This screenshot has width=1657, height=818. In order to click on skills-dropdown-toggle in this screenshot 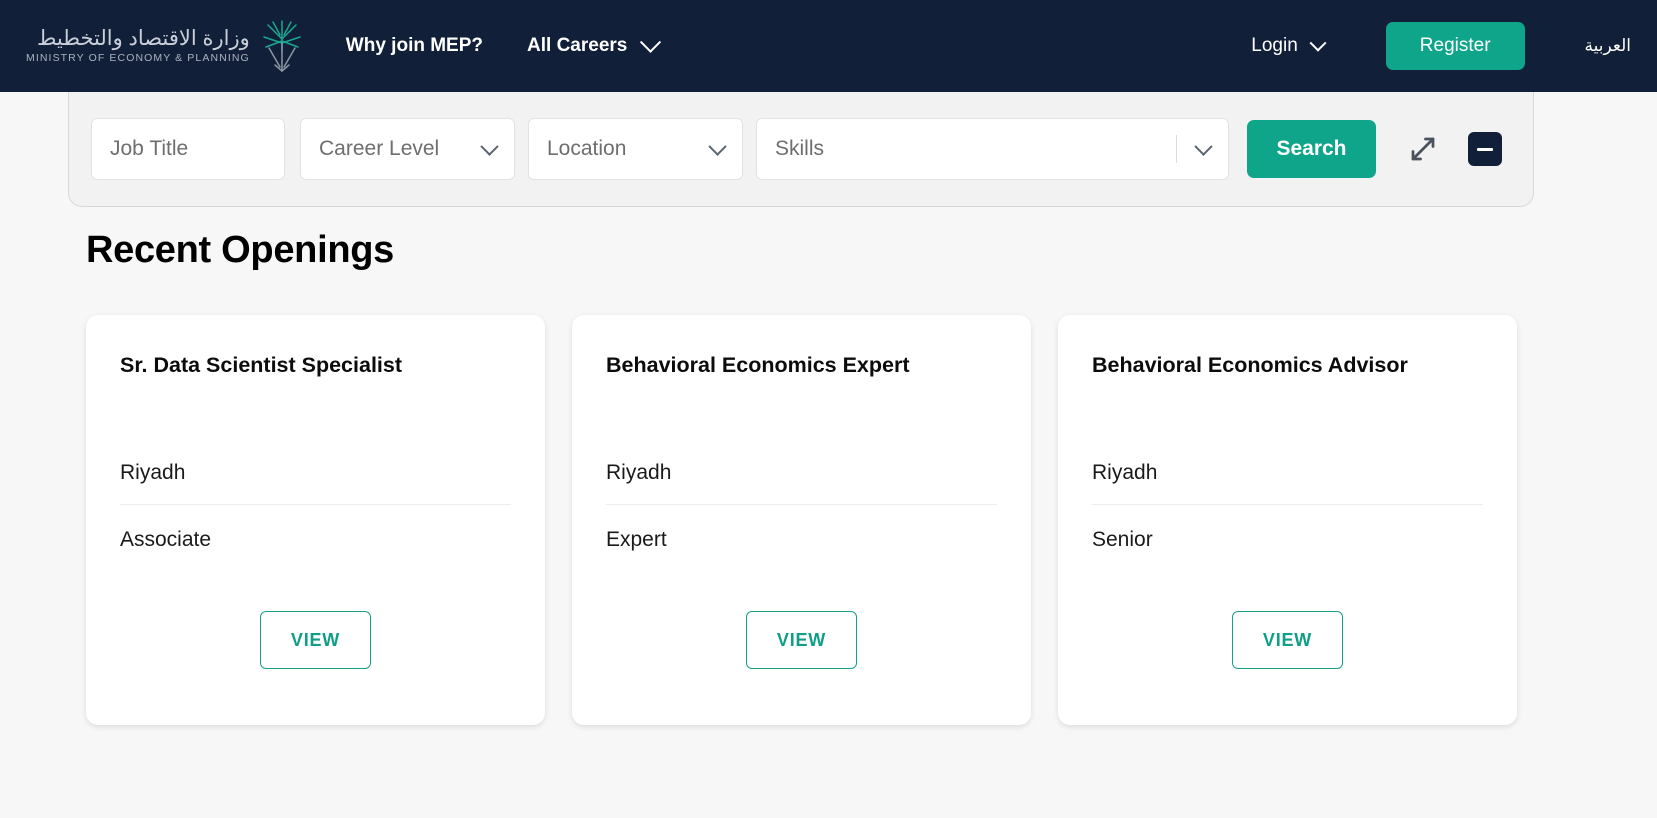, I will do `click(1194, 149)`.